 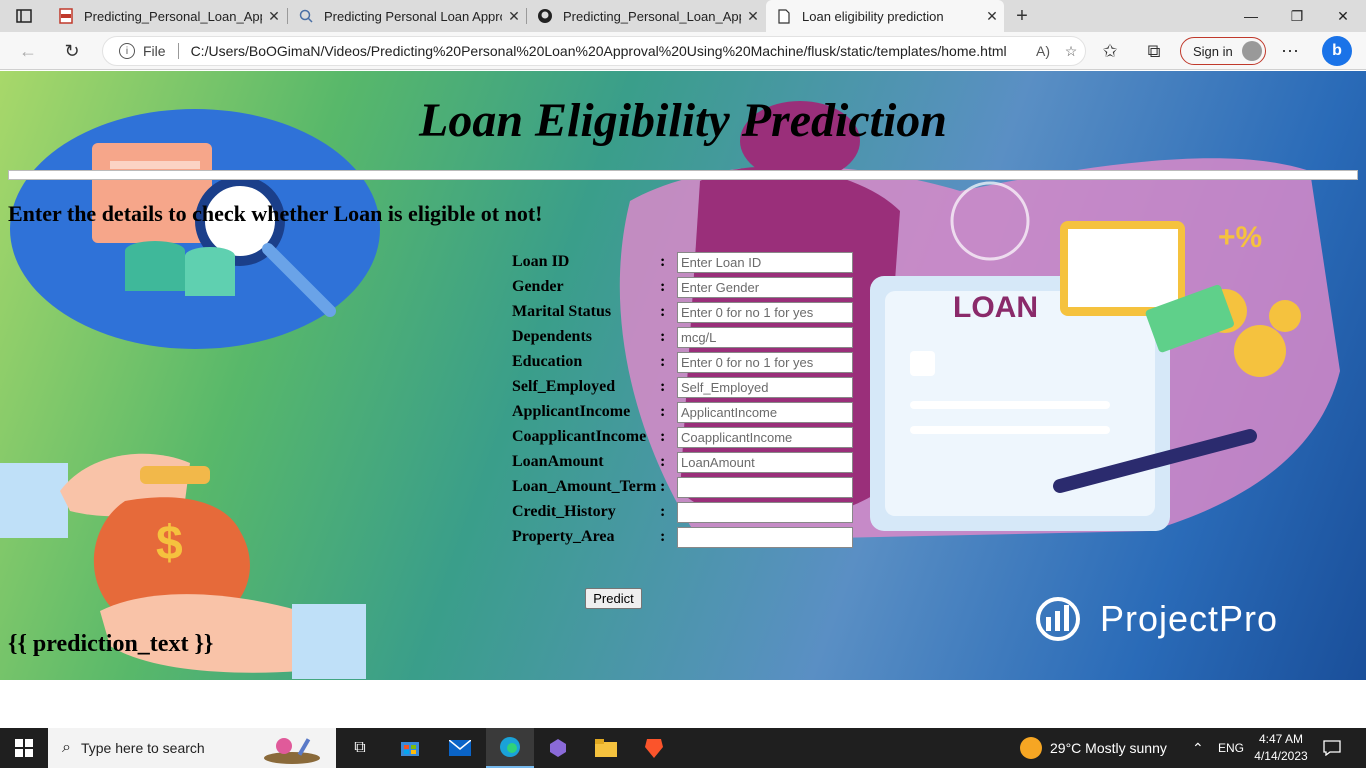 What do you see at coordinates (765, 462) in the screenshot?
I see `loan-amount-input` at bounding box center [765, 462].